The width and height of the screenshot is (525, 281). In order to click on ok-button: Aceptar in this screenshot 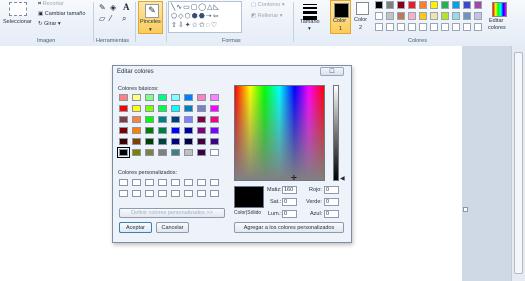, I will do `click(135, 227)`.